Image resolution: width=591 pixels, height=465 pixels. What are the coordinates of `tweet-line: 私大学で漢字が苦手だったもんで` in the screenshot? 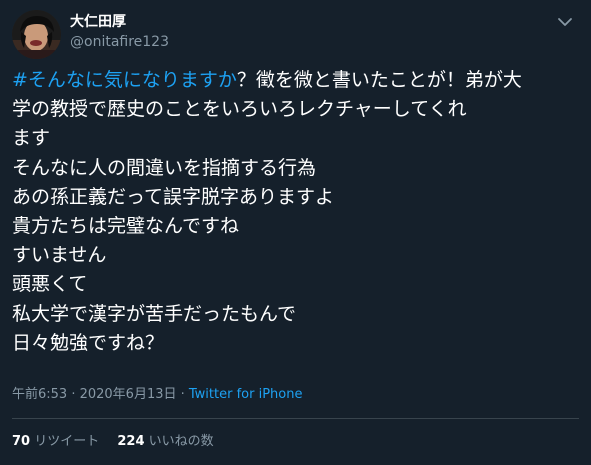 It's located at (154, 313).